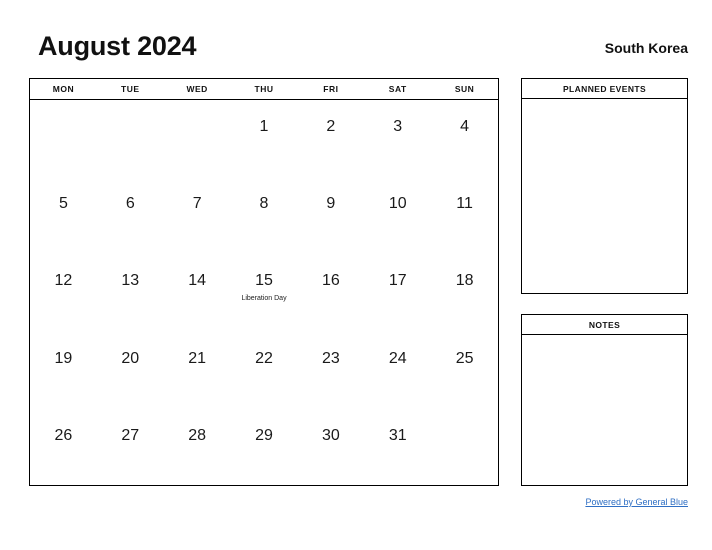 The image size is (712, 550). Describe the element at coordinates (197, 435) in the screenshot. I see `day-number: 28` at that location.